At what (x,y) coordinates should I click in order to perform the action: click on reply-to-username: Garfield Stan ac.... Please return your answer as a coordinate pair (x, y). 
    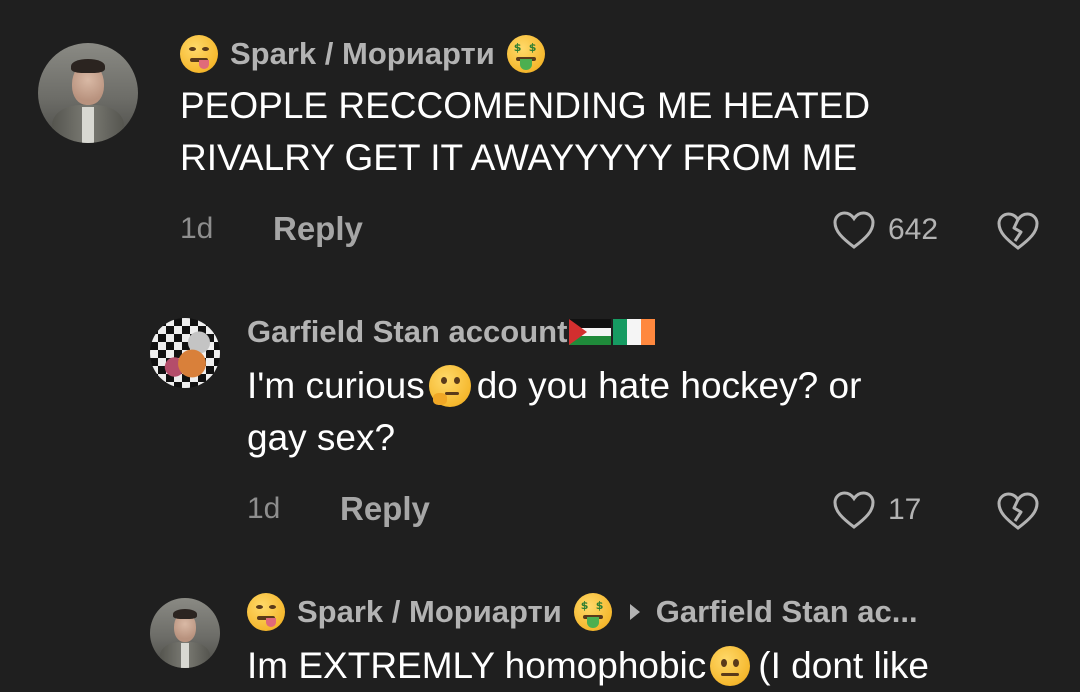
    Looking at the image, I should click on (787, 612).